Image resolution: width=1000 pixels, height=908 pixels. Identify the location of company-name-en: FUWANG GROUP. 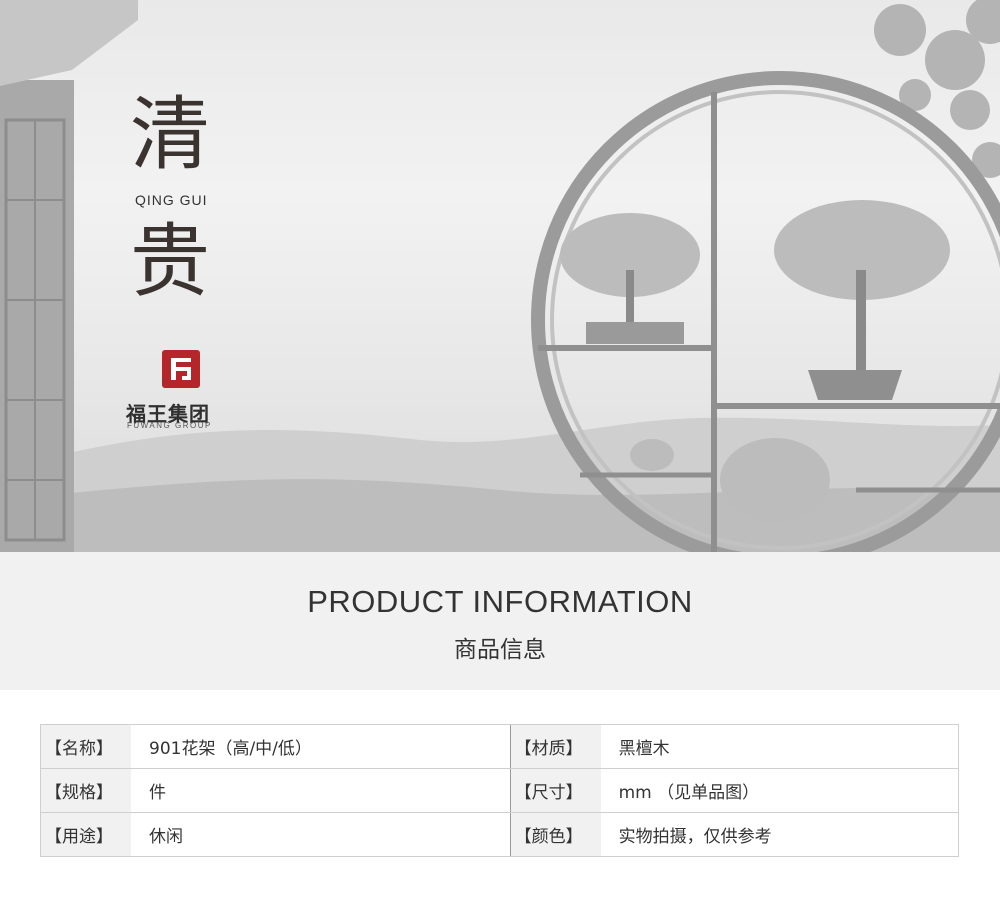
(169, 425).